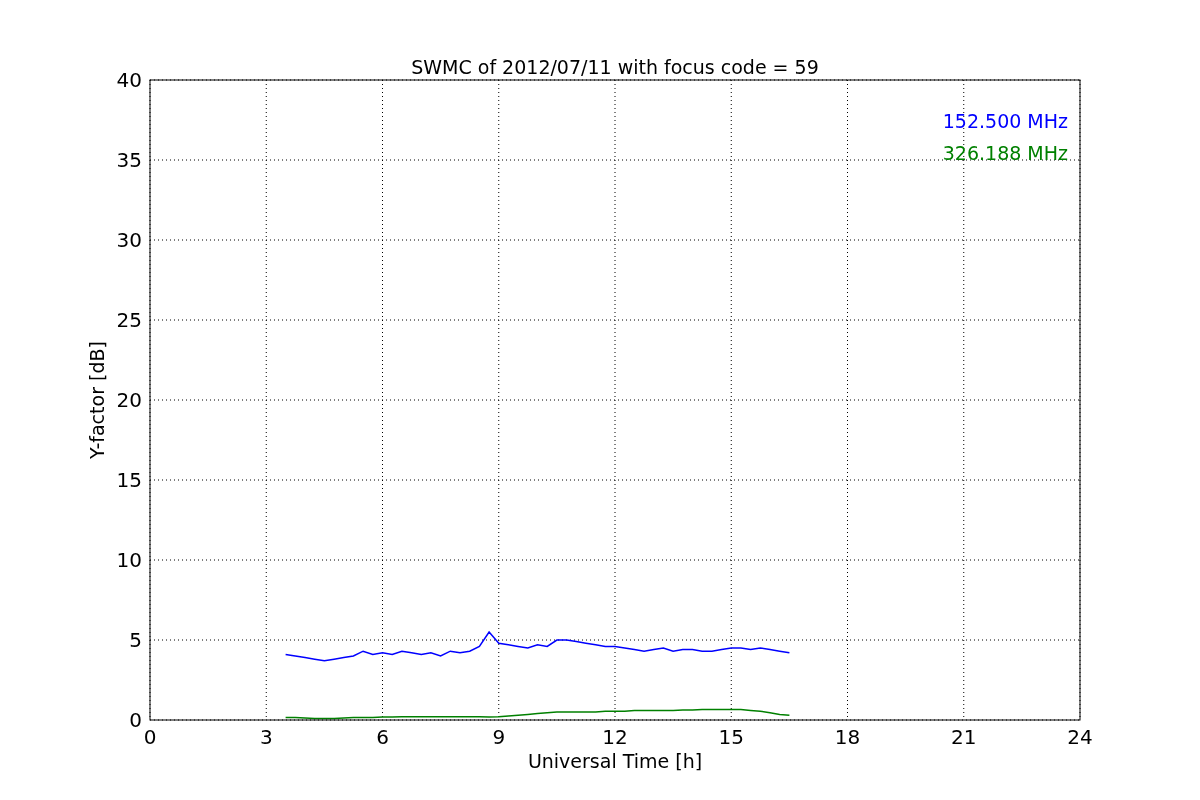  What do you see at coordinates (129, 560) in the screenshot?
I see `y-tick-label: 10` at bounding box center [129, 560].